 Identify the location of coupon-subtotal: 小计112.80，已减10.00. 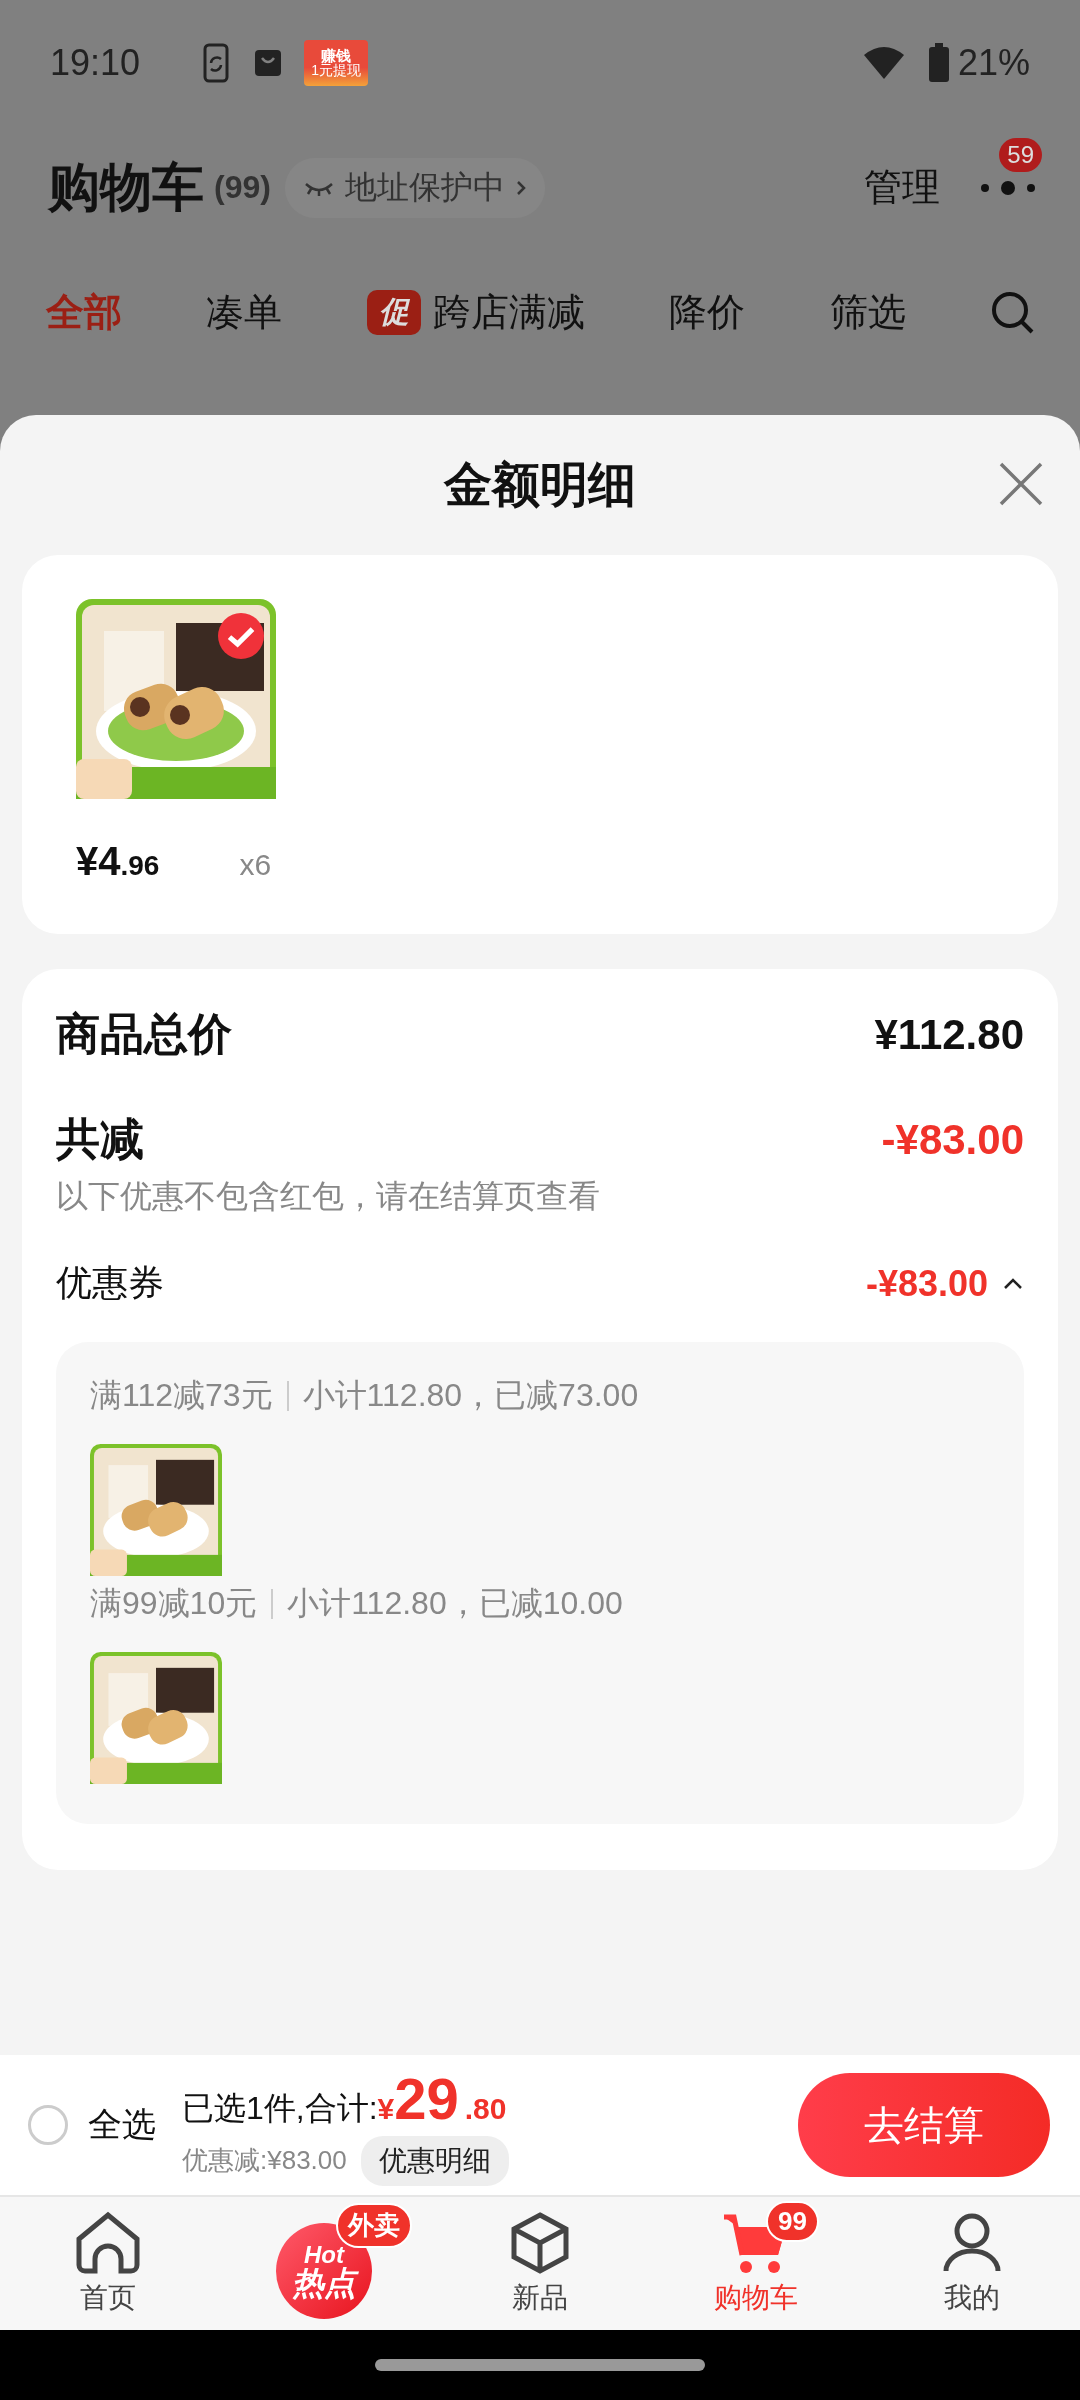
(455, 1603).